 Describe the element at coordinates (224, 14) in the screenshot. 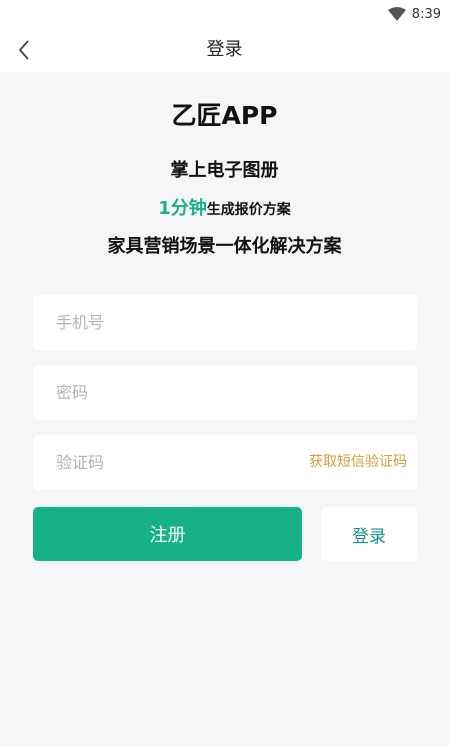

I see `status-bar: 8:39` at that location.